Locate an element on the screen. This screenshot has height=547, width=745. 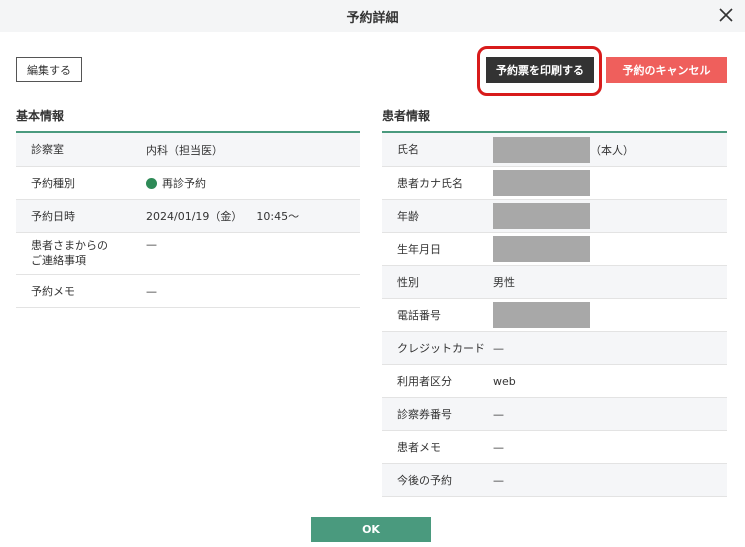
patient-row-kana: 患者カナ氏名 is located at coordinates (554, 183).